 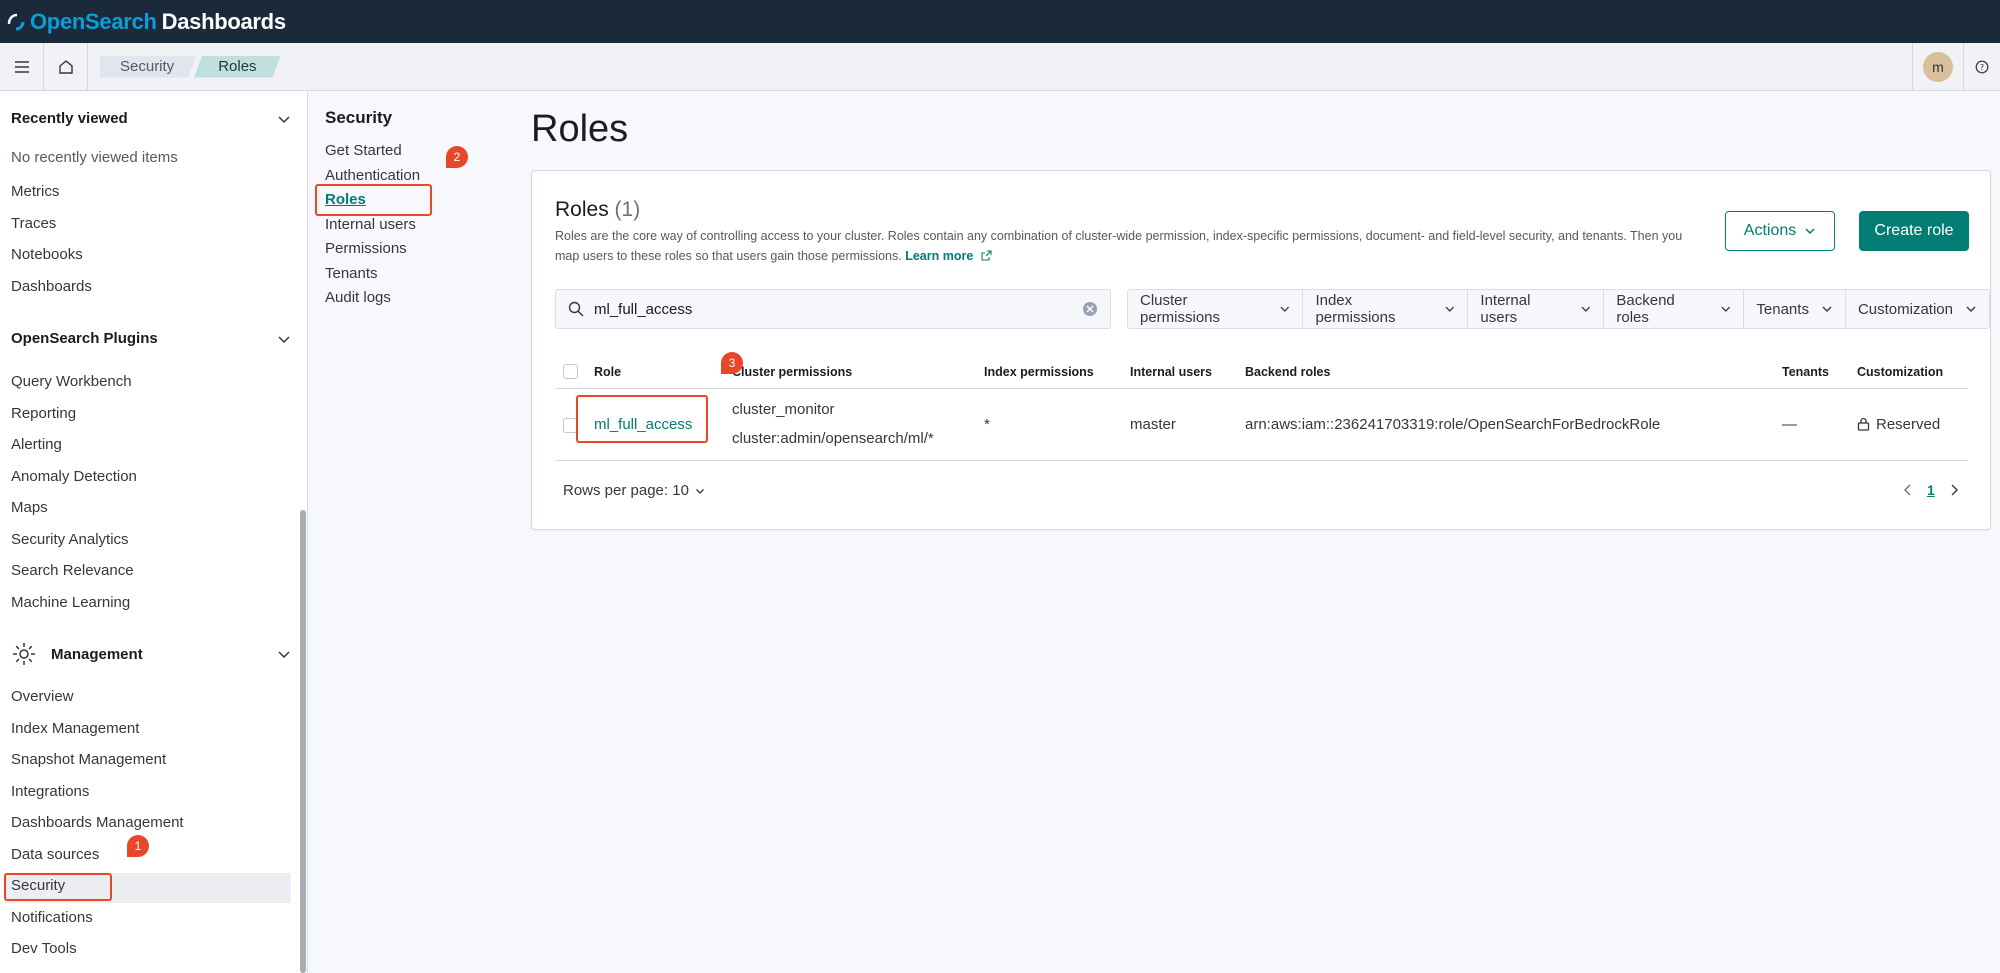 I want to click on select-all-checkbox, so click(x=570, y=371).